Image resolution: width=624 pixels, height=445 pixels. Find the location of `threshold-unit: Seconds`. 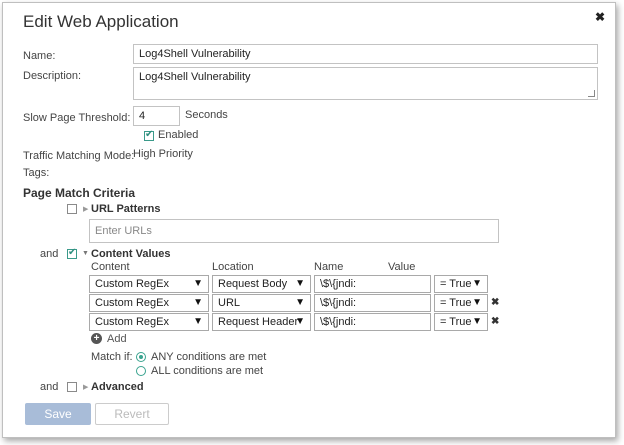

threshold-unit: Seconds is located at coordinates (206, 115).